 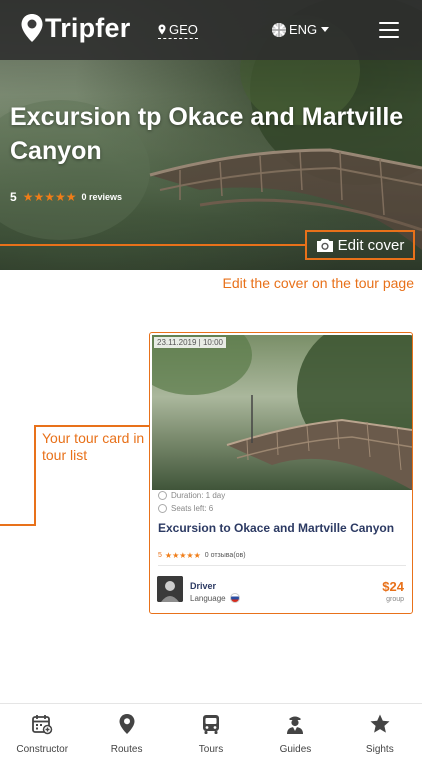 I want to click on map-pin-icon, so click(x=127, y=724).